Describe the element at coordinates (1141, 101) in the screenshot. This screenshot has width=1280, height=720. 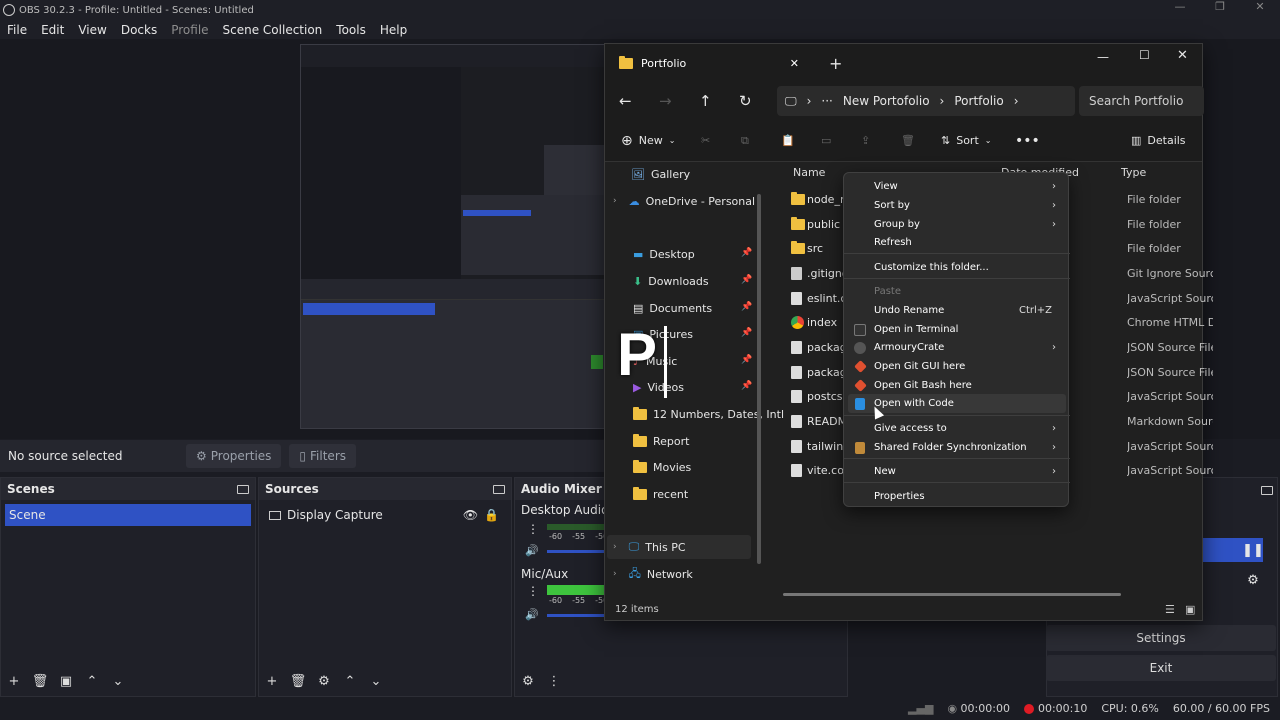
I see `search-input: Search Portfolio` at that location.